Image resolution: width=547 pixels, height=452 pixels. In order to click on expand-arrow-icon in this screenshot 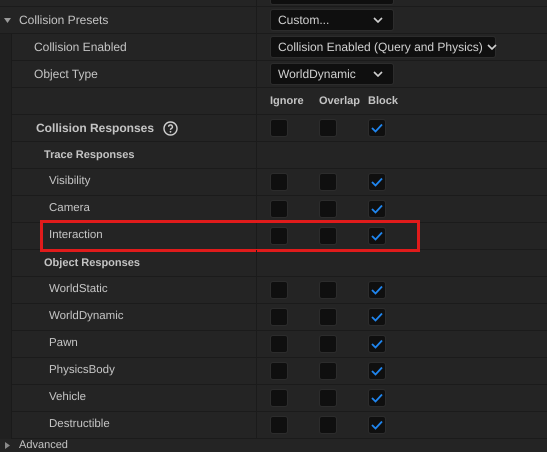, I will do `click(7, 445)`.